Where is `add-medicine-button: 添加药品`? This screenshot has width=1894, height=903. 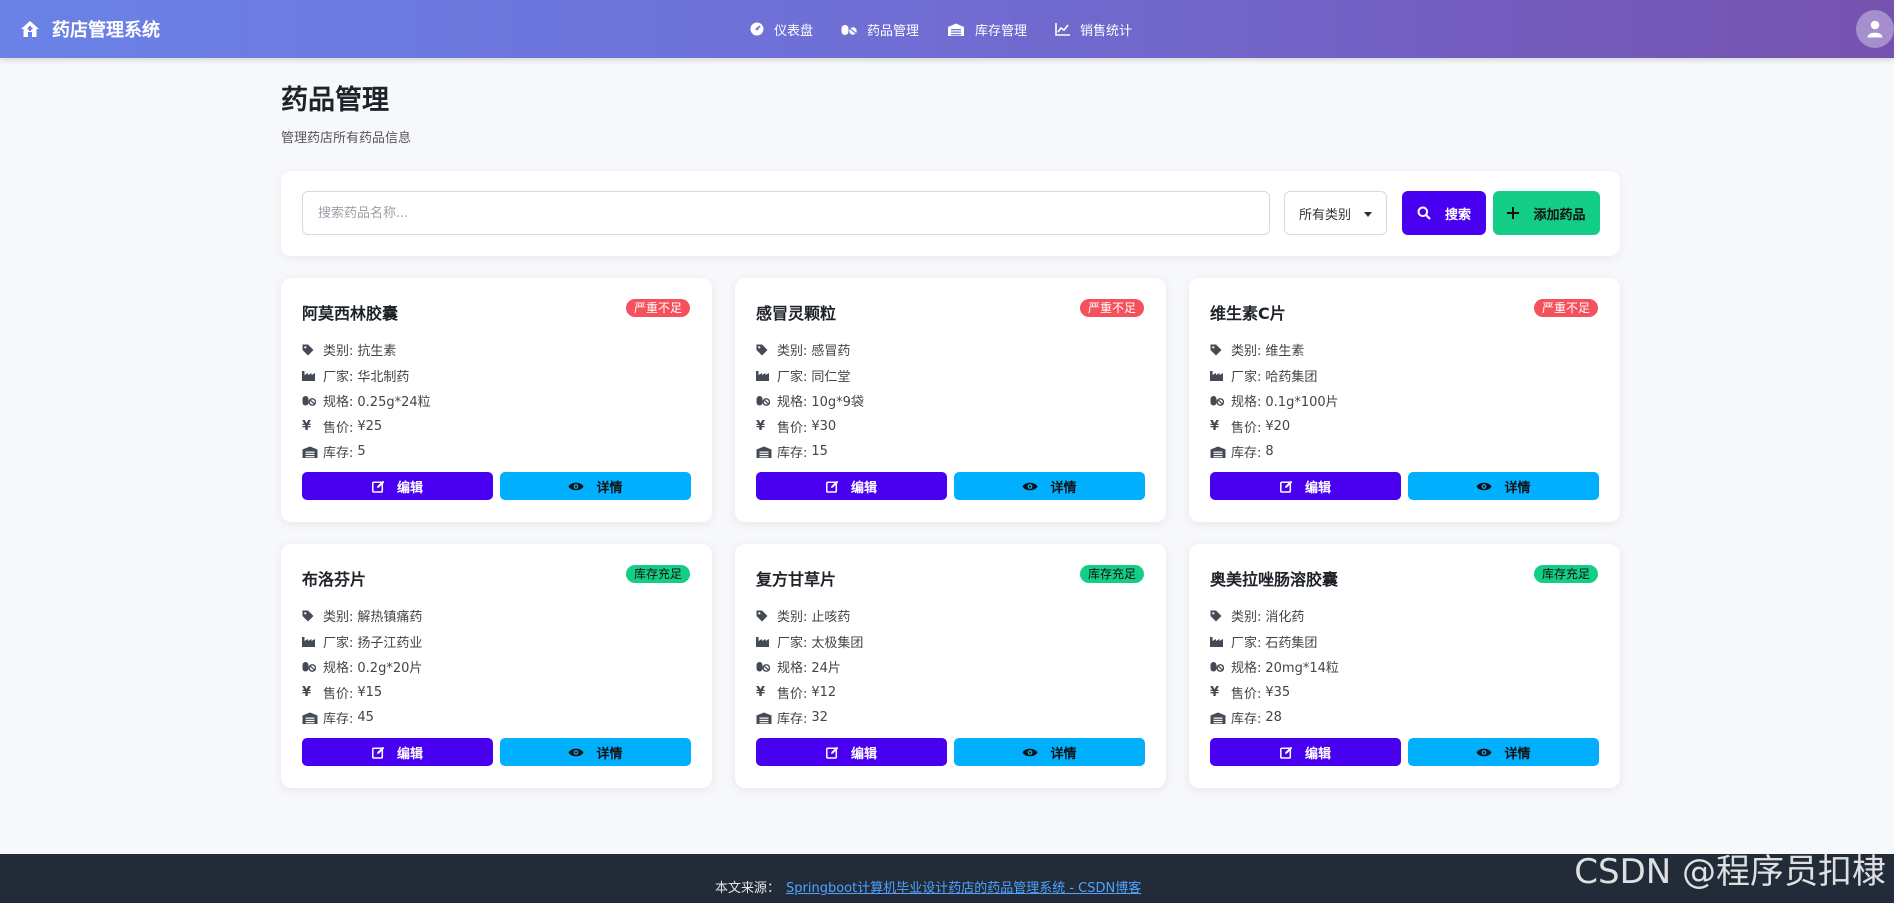 add-medicine-button: 添加药品 is located at coordinates (1546, 213).